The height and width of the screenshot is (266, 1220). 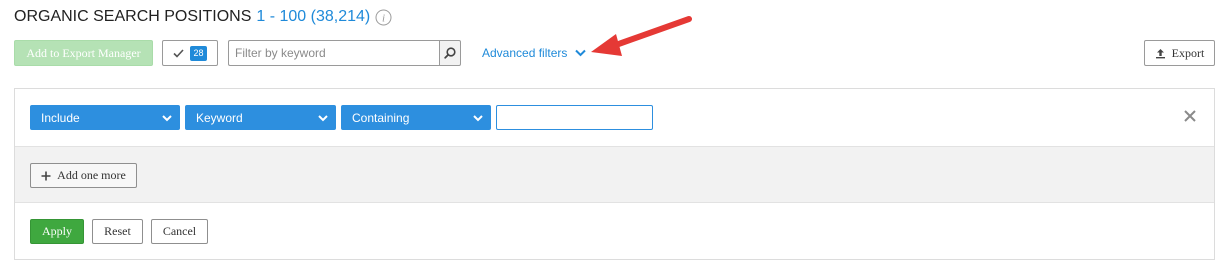 What do you see at coordinates (117, 231) in the screenshot?
I see `reset-button: Reset` at bounding box center [117, 231].